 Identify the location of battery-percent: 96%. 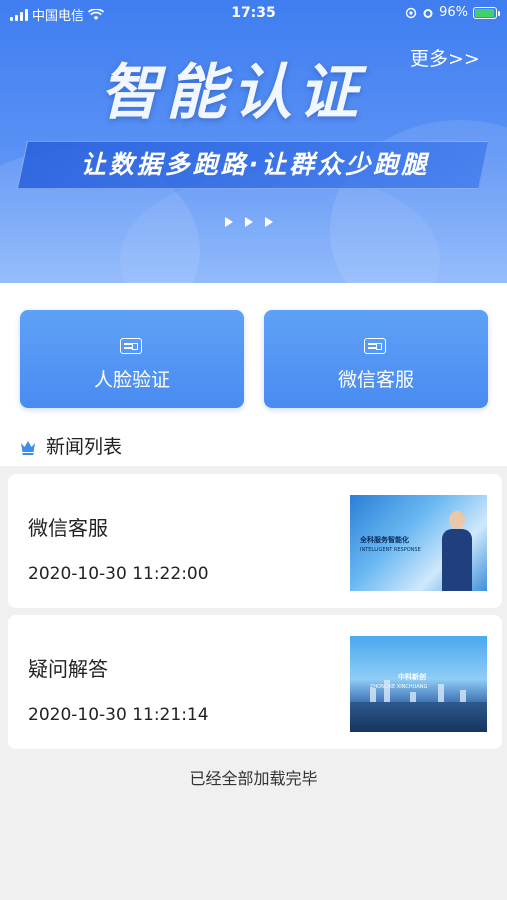
(453, 12).